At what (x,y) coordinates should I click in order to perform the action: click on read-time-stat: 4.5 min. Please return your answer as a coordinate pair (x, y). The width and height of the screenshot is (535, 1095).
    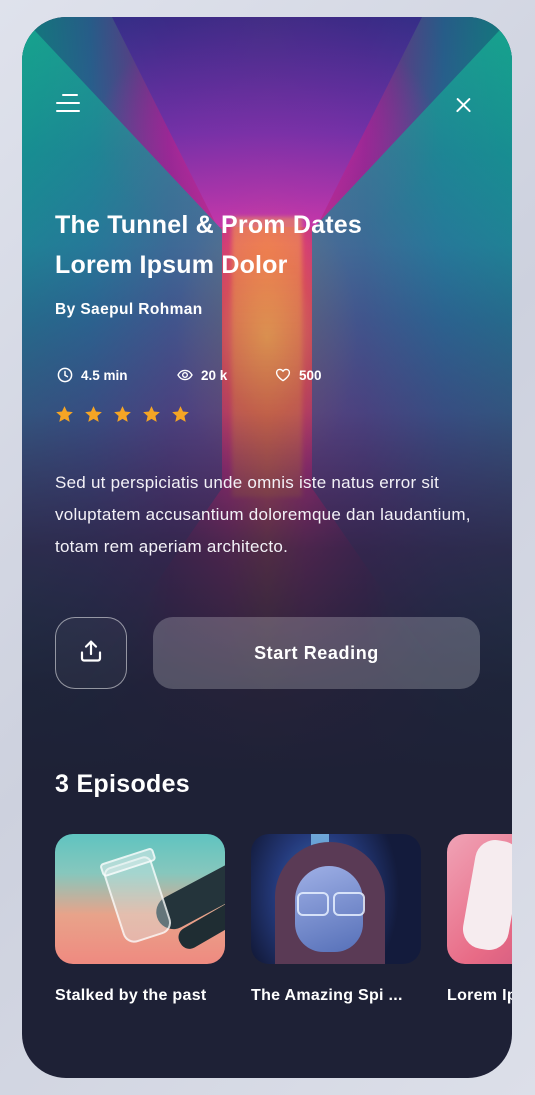
    Looking at the image, I should click on (92, 375).